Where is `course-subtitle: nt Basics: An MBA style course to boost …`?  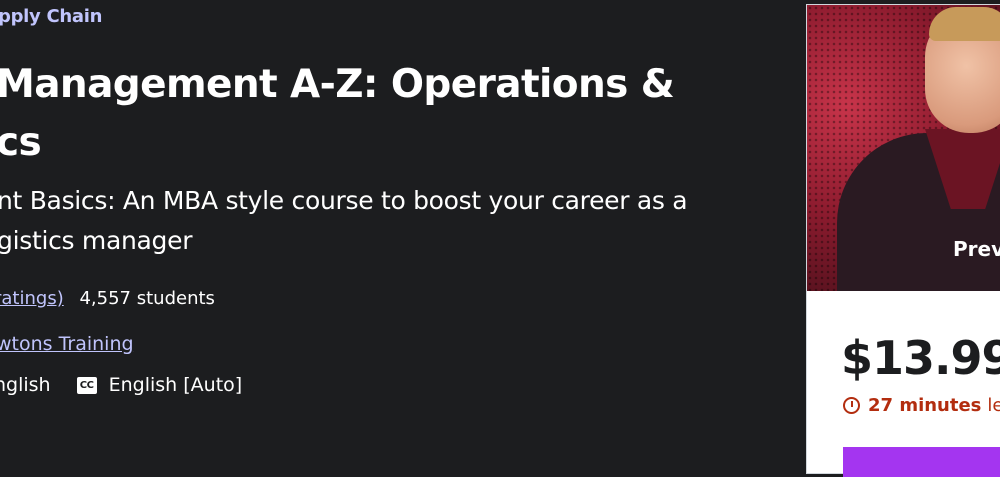
course-subtitle: nt Basics: An MBA style course to boost … is located at coordinates (388, 221).